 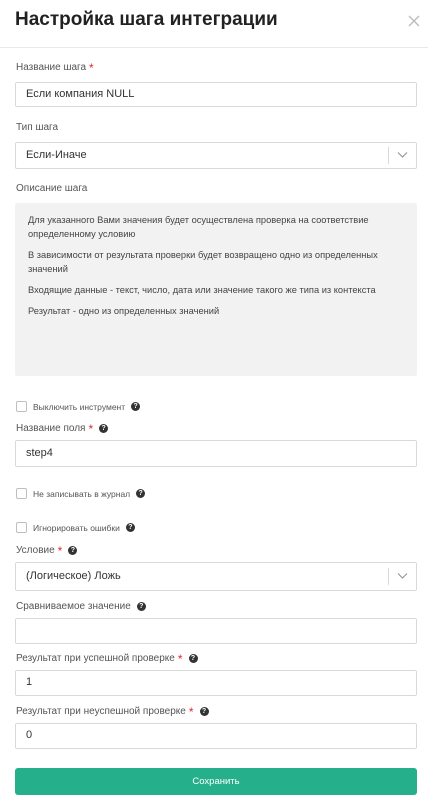 I want to click on step-type-select: Если-Иначе, so click(x=216, y=155).